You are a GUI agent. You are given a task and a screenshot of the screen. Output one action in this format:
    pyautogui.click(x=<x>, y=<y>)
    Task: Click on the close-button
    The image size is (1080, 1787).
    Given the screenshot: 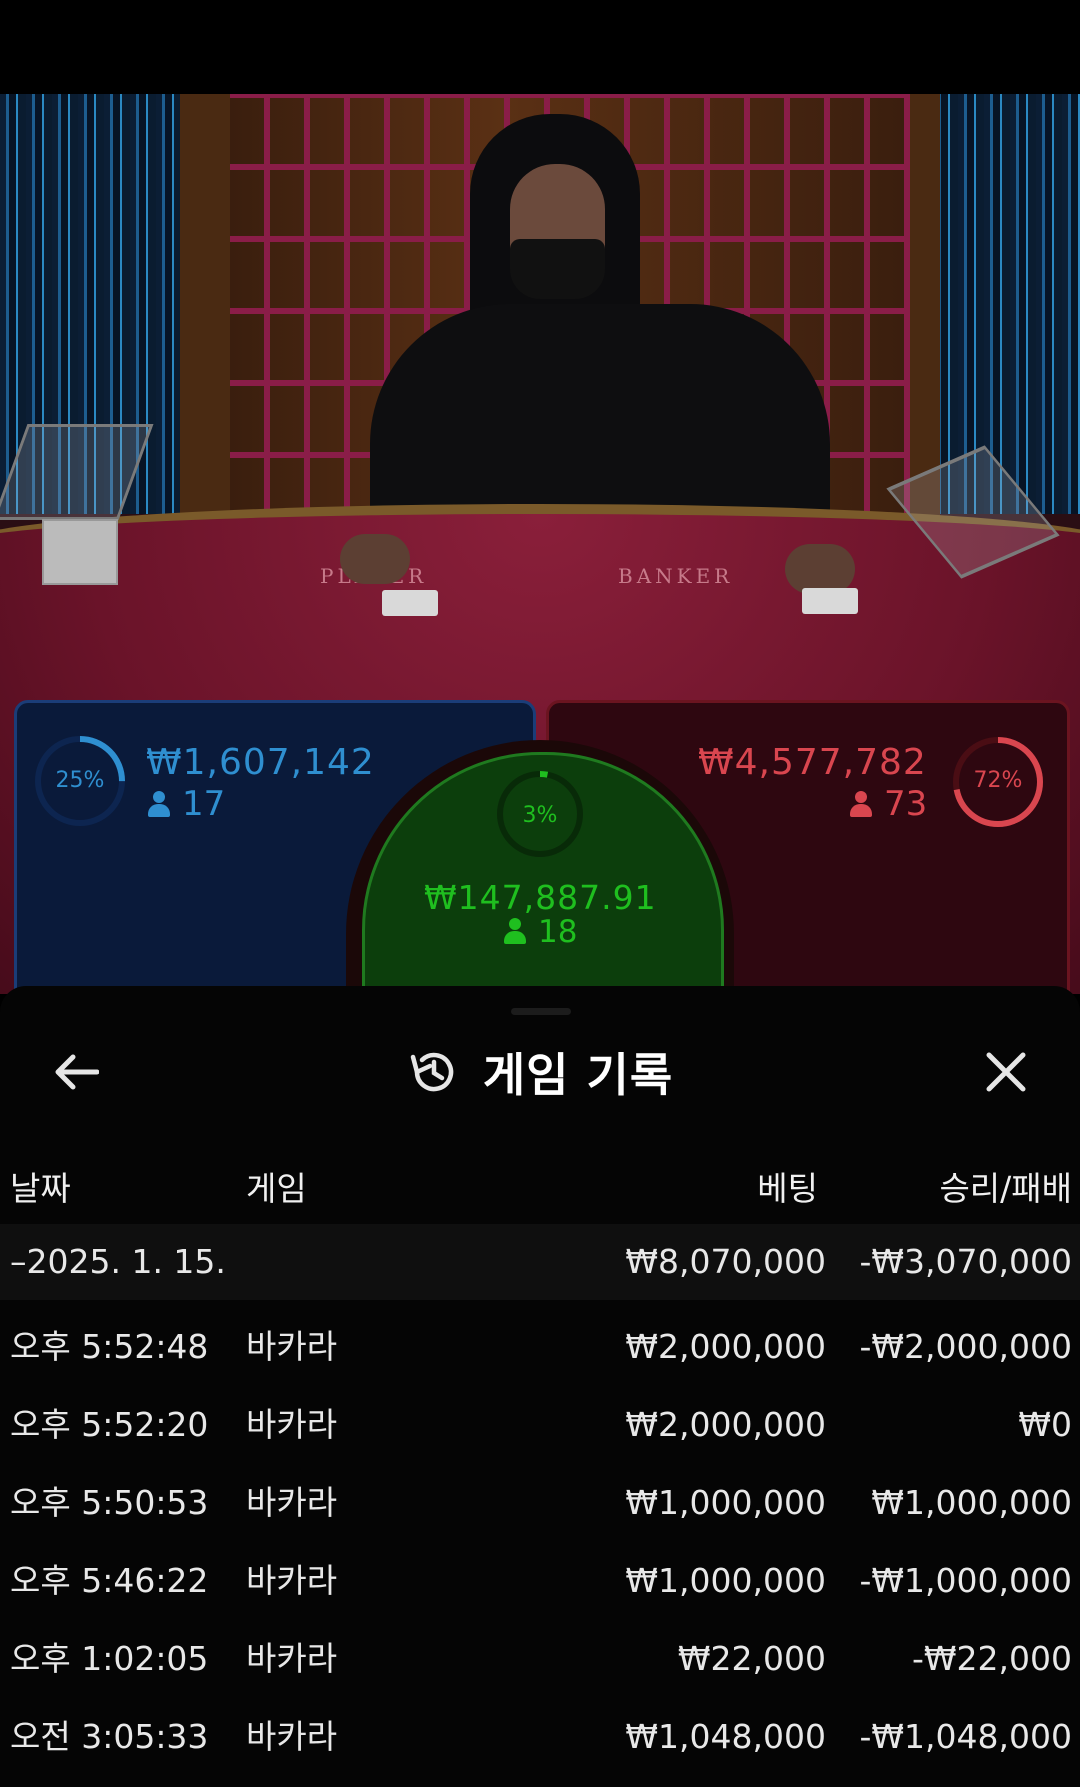 What is the action you would take?
    pyautogui.click(x=1006, y=1072)
    